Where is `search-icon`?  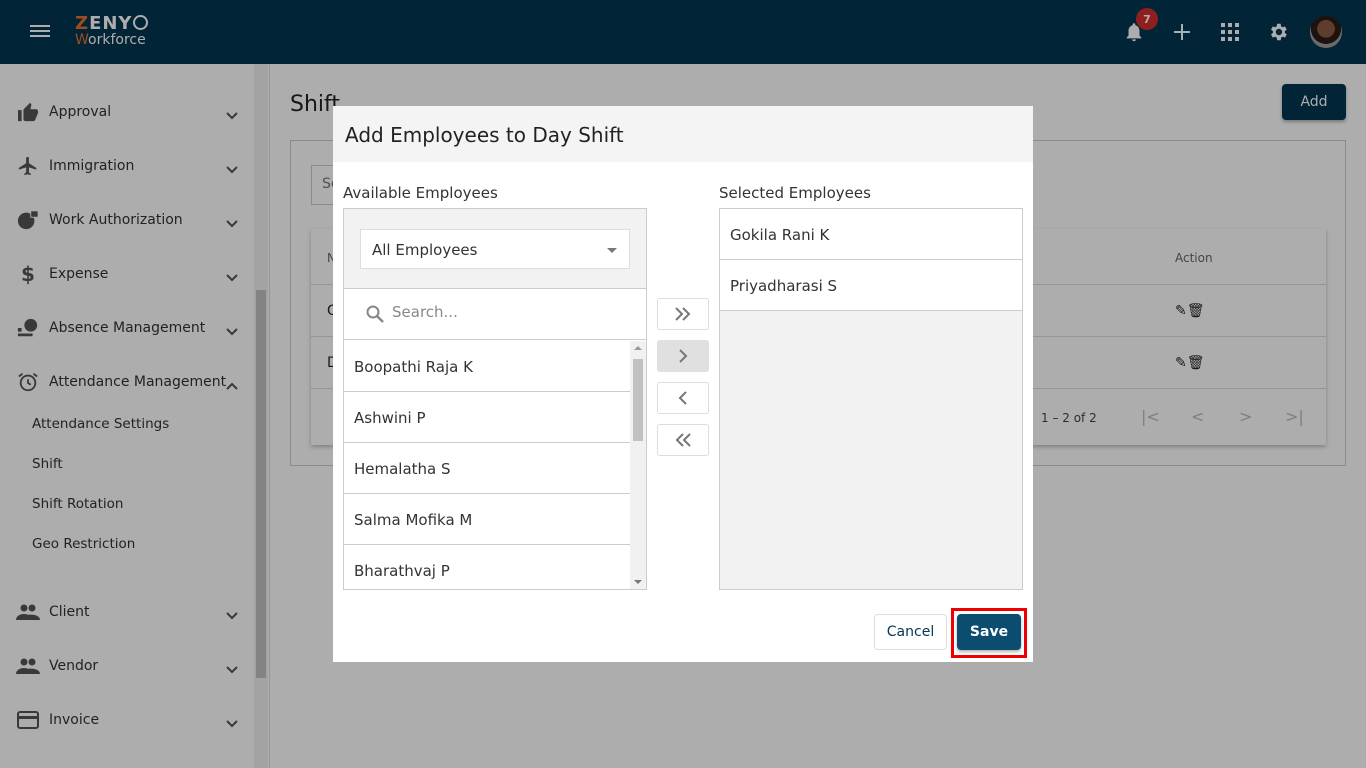
search-icon is located at coordinates (375, 316).